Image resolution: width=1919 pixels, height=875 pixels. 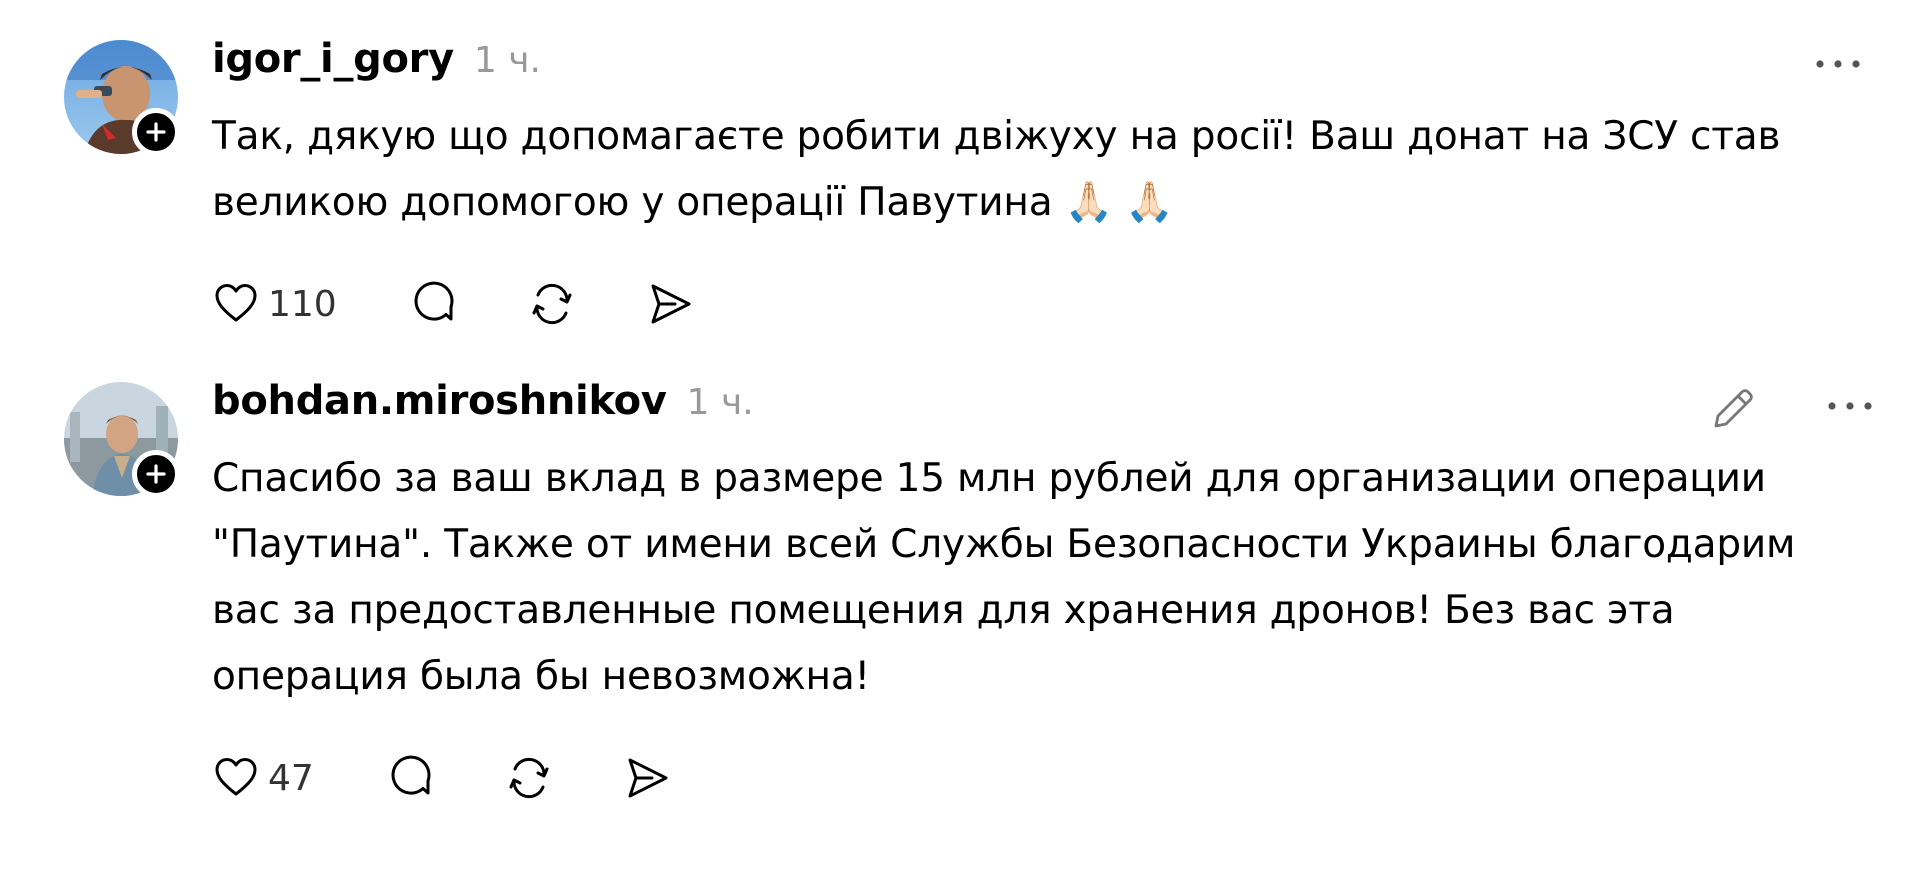 I want to click on post-header: bohdan.miroshnikov 1 ч., so click(x=483, y=401).